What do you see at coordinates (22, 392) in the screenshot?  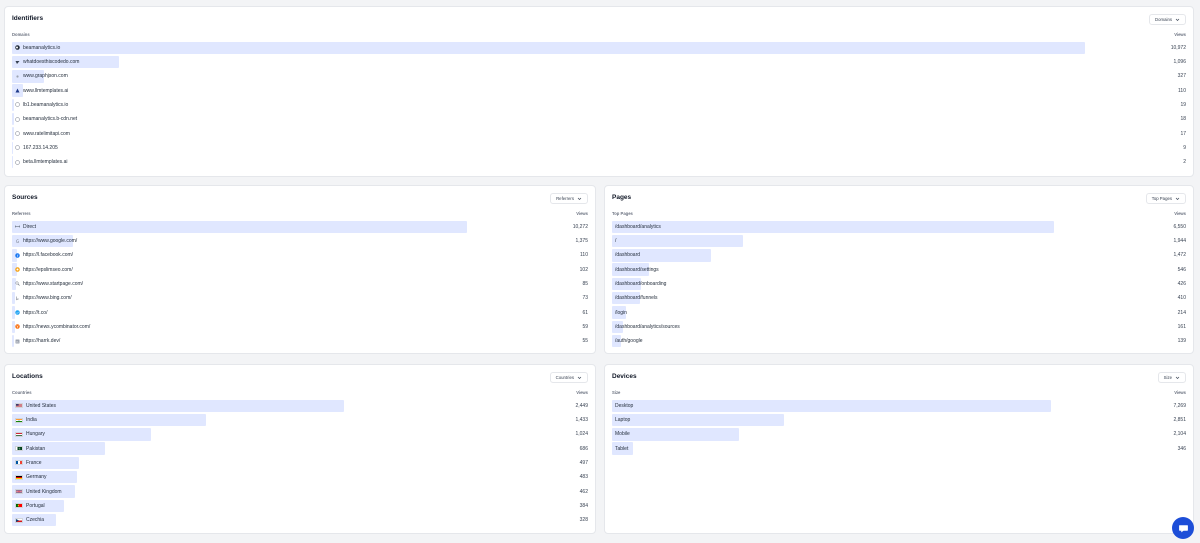 I see `locations-col-countries: Countries` at bounding box center [22, 392].